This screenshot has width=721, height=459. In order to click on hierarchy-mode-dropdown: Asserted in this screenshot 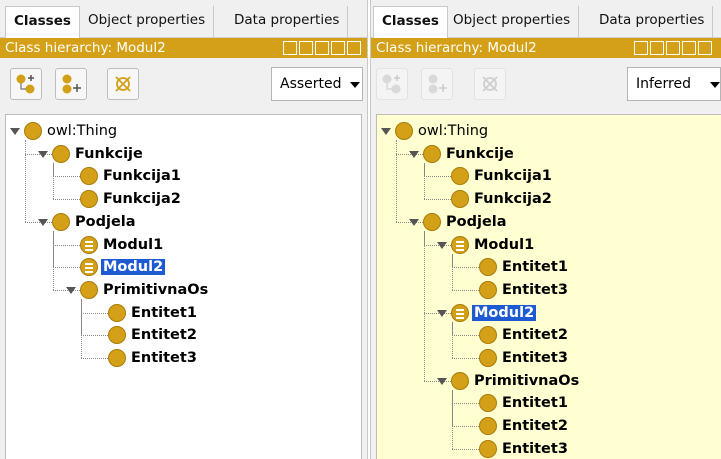, I will do `click(317, 84)`.